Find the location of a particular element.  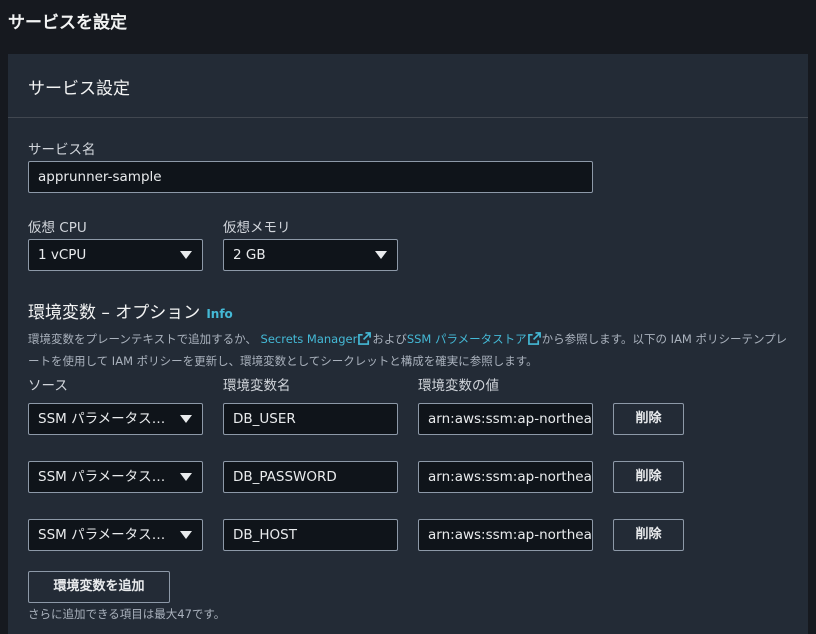

env-section-title: 環境変数 – オプション Info is located at coordinates (130, 310).